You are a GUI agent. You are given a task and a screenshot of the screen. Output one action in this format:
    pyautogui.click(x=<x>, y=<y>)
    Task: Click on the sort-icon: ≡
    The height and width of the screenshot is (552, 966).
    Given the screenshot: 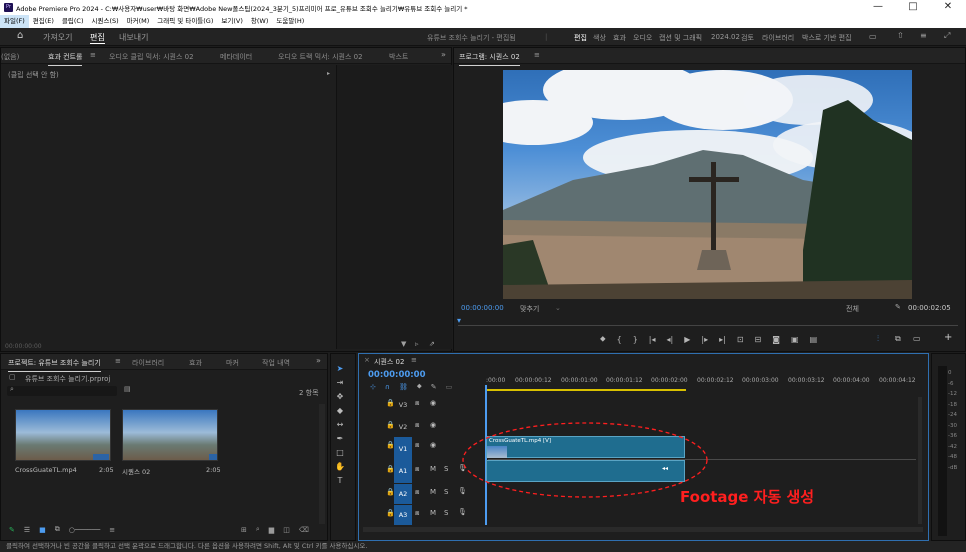 What is the action you would take?
    pyautogui.click(x=112, y=530)
    